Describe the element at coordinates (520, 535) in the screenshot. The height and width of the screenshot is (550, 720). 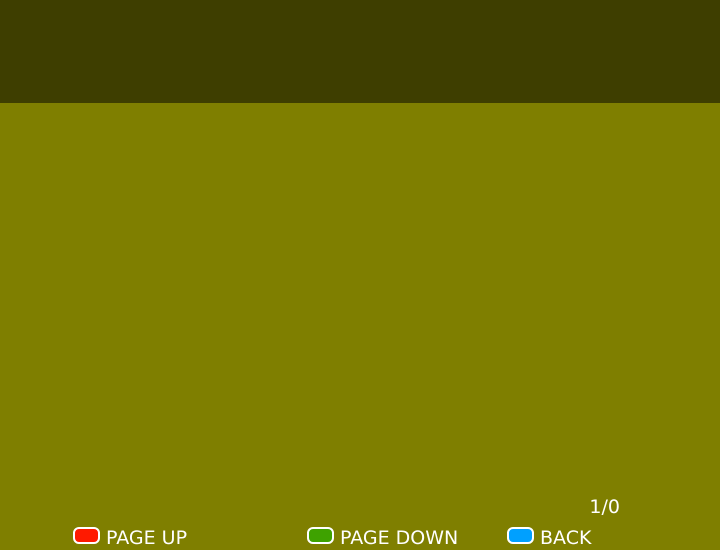
I see `blue-key-icon` at that location.